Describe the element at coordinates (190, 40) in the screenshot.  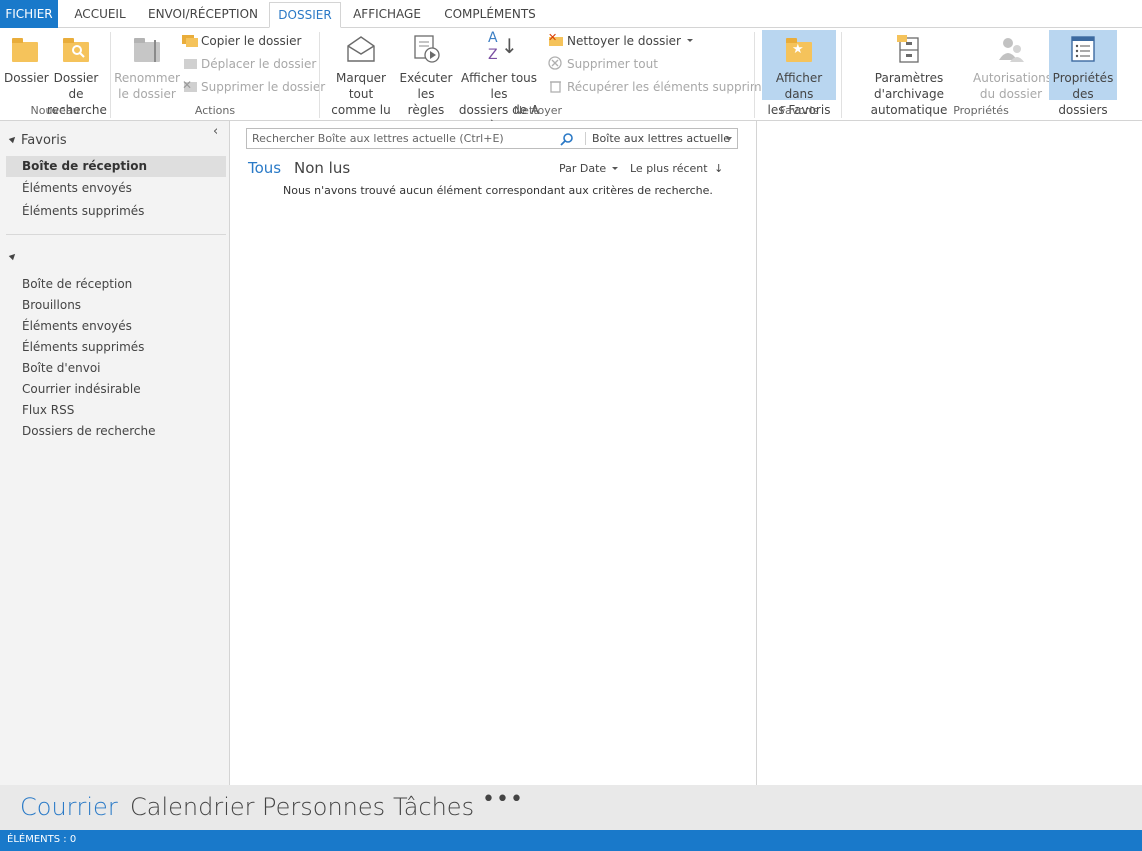
I see `copy-folder-icon` at that location.